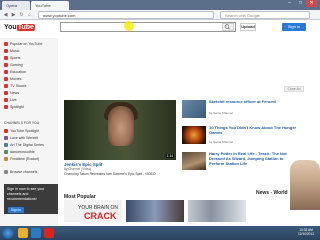  I want to click on news-heading: News - World, so click(272, 193).